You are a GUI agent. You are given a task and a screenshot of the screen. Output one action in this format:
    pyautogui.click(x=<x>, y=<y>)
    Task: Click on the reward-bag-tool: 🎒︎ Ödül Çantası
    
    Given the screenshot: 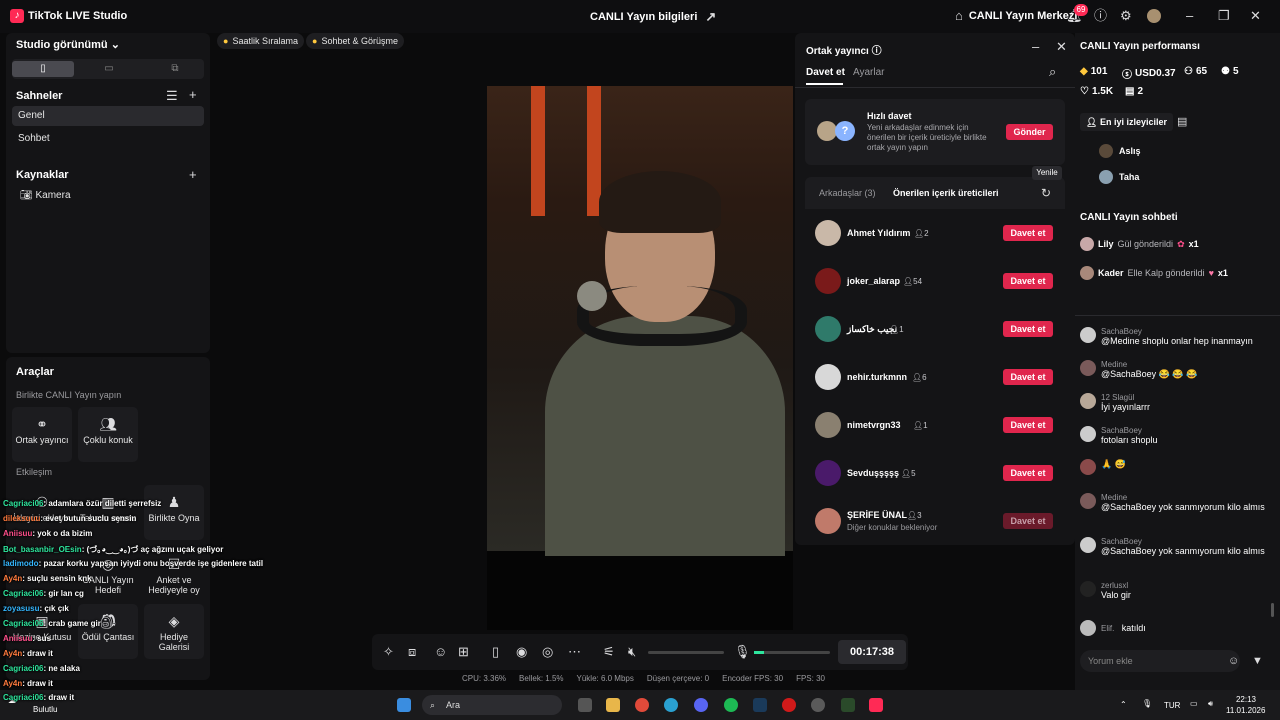 What is the action you would take?
    pyautogui.click(x=108, y=631)
    